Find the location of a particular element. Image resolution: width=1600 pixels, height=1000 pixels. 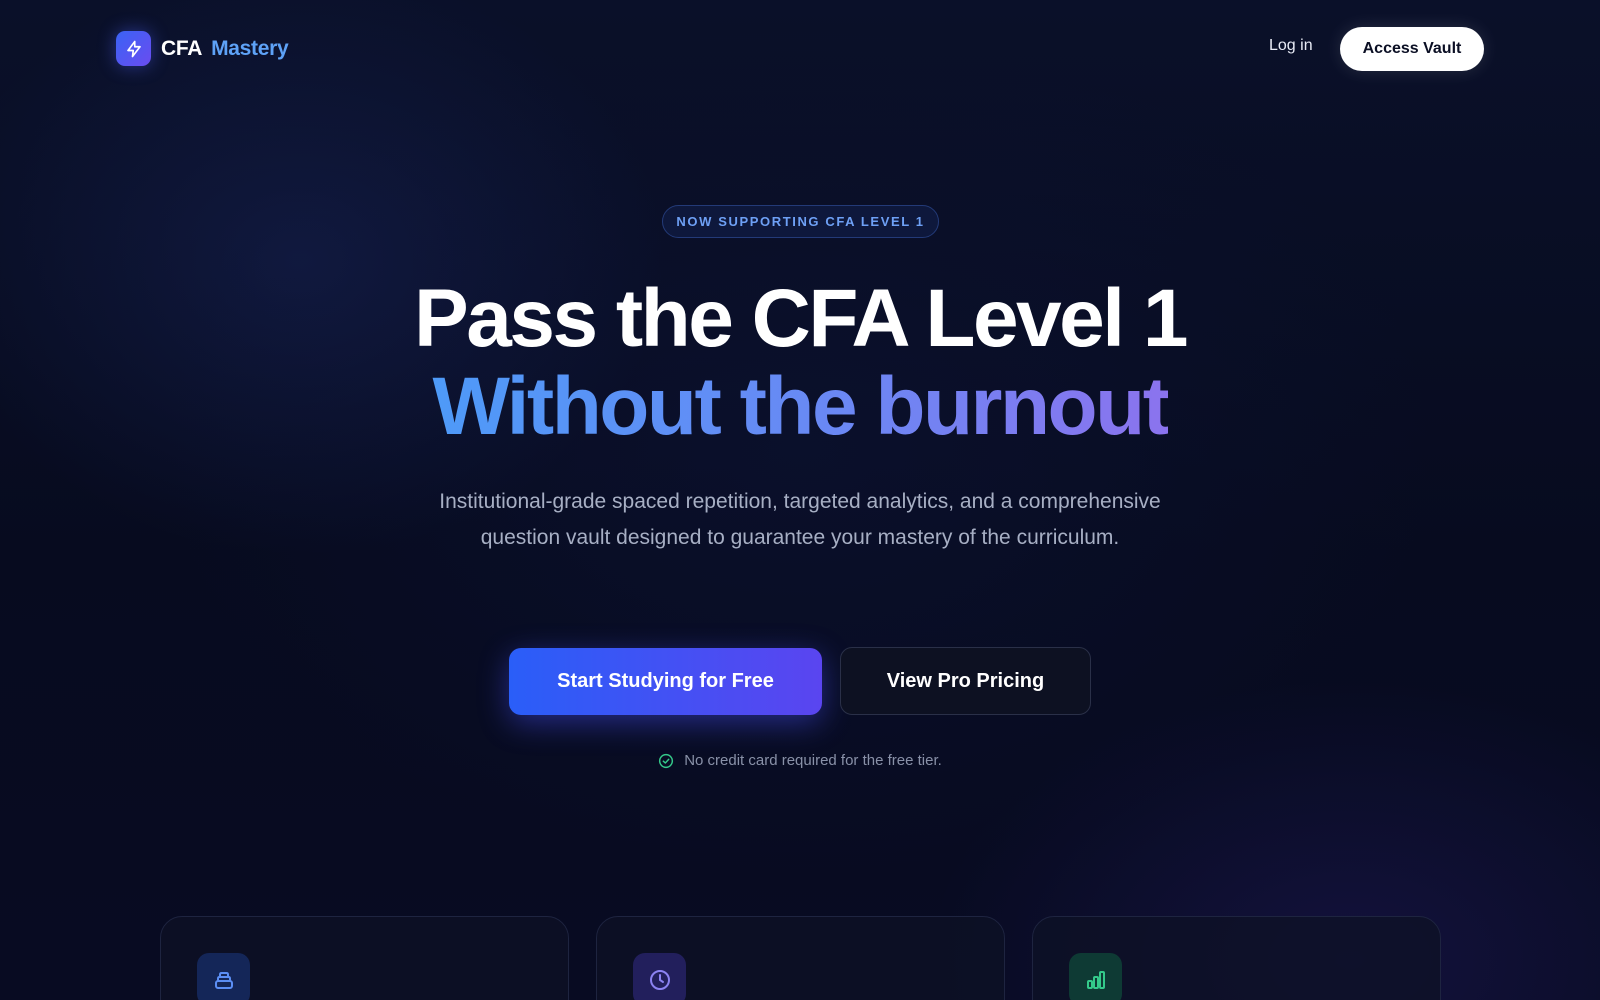

view-pricing-button: View Pro Pricing is located at coordinates (965, 681).